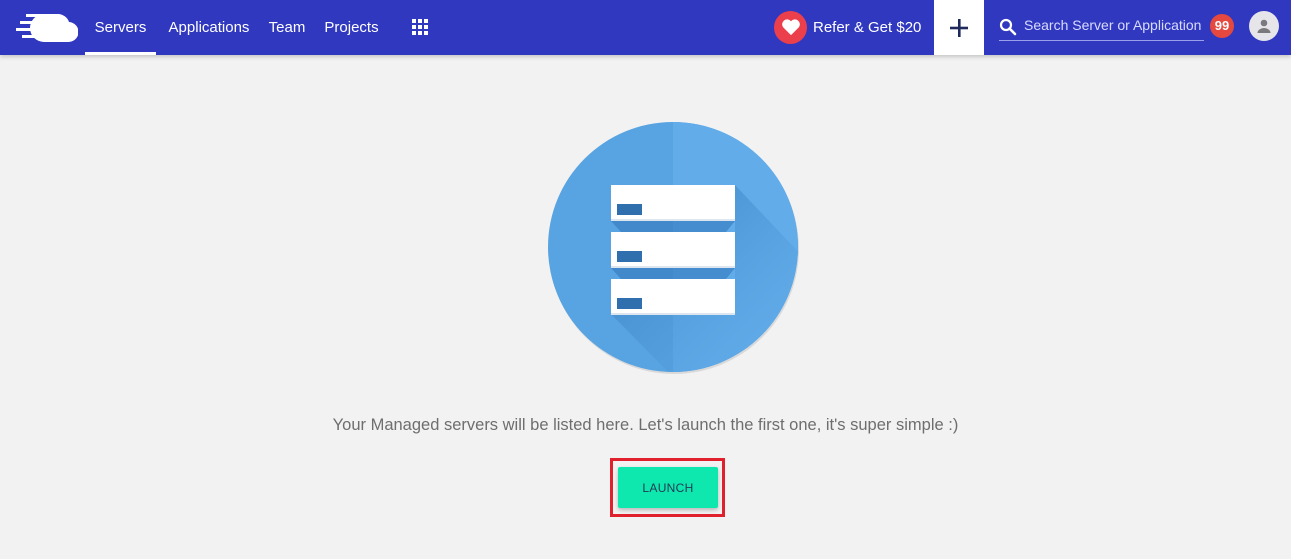  What do you see at coordinates (351, 27) in the screenshot?
I see `nav-projects: Projects` at bounding box center [351, 27].